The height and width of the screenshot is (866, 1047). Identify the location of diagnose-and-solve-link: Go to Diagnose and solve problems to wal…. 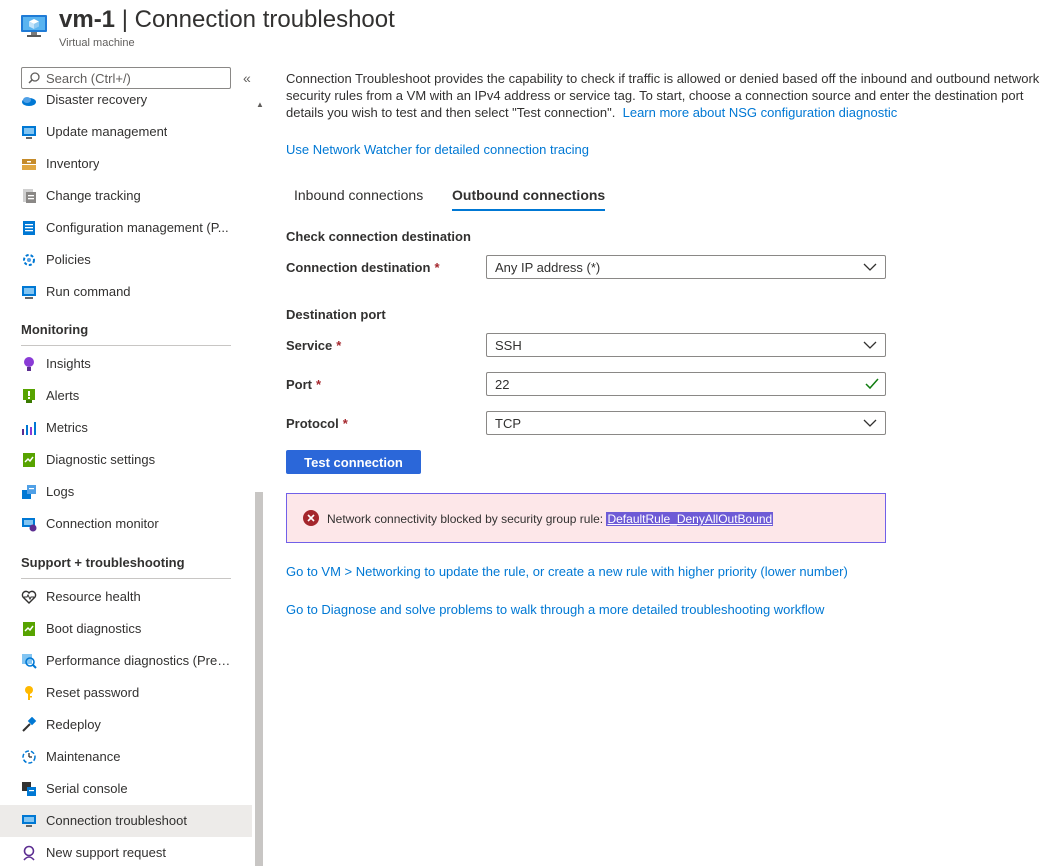
(555, 609).